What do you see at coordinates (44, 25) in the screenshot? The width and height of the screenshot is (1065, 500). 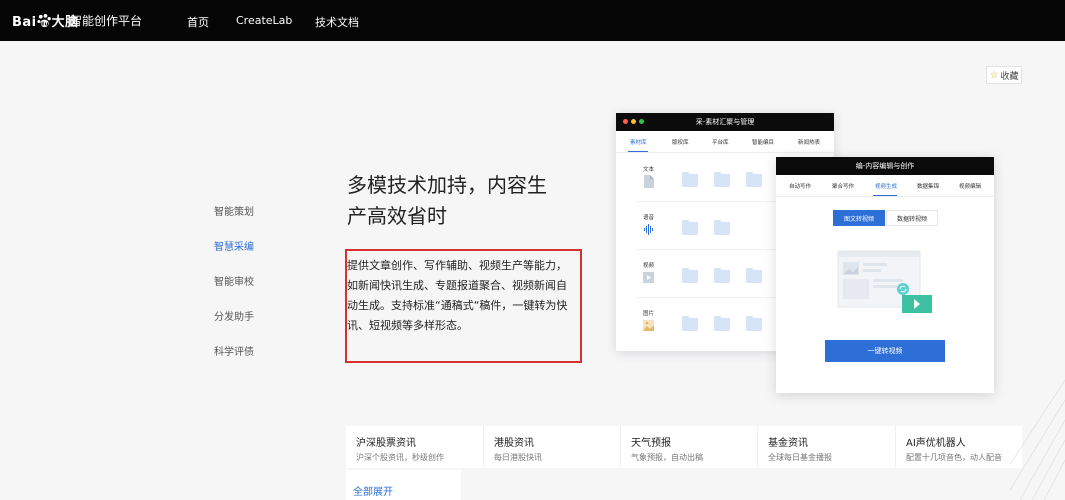 I see `svg-text: du` at bounding box center [44, 25].